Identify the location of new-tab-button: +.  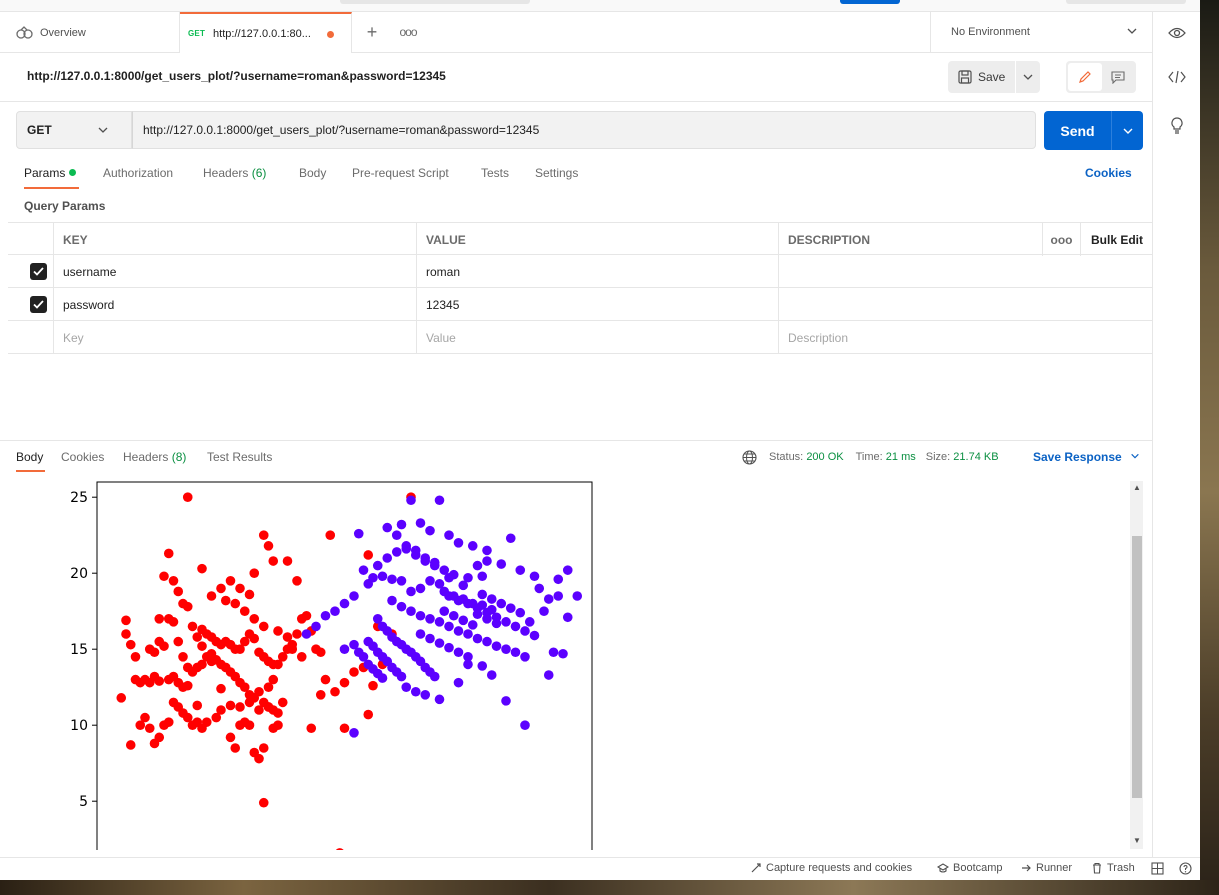
(372, 32).